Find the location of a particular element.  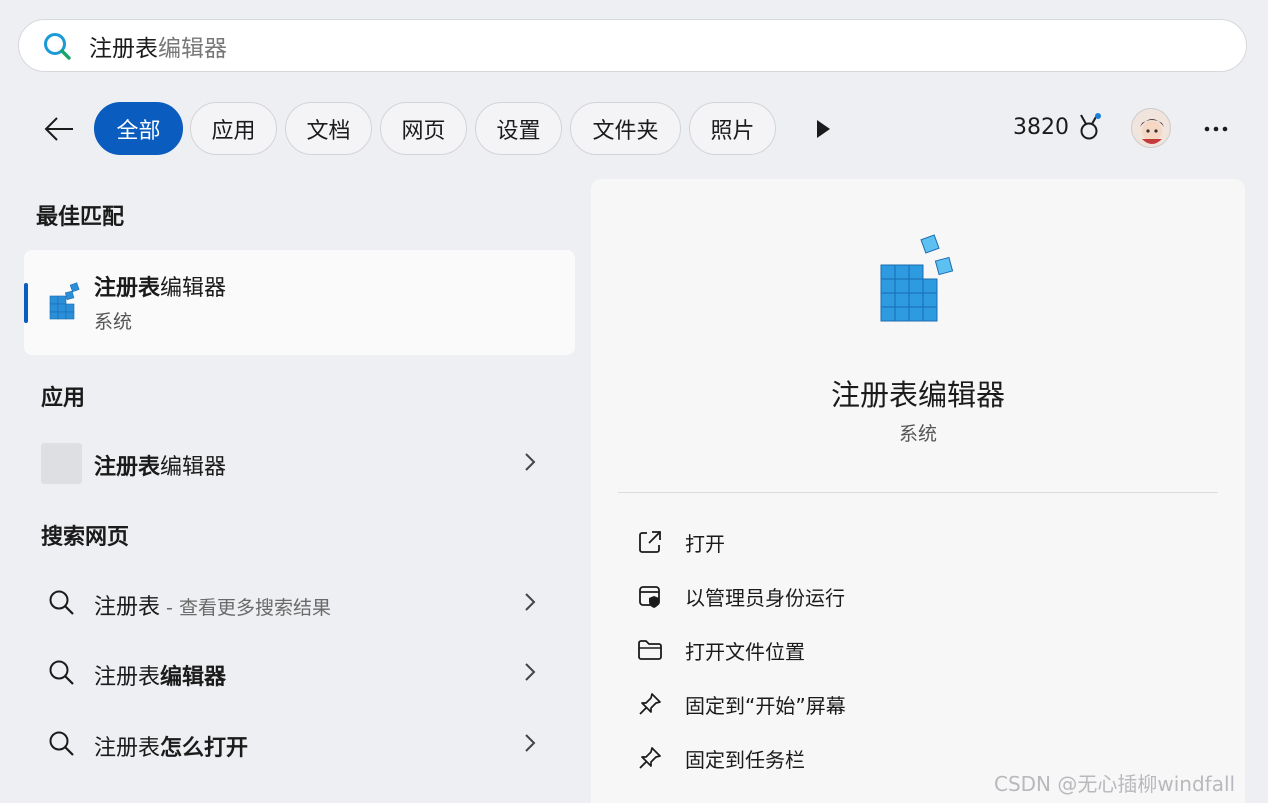

pin-to-taskbar-action: 固定到任务栏 is located at coordinates (720, 758).